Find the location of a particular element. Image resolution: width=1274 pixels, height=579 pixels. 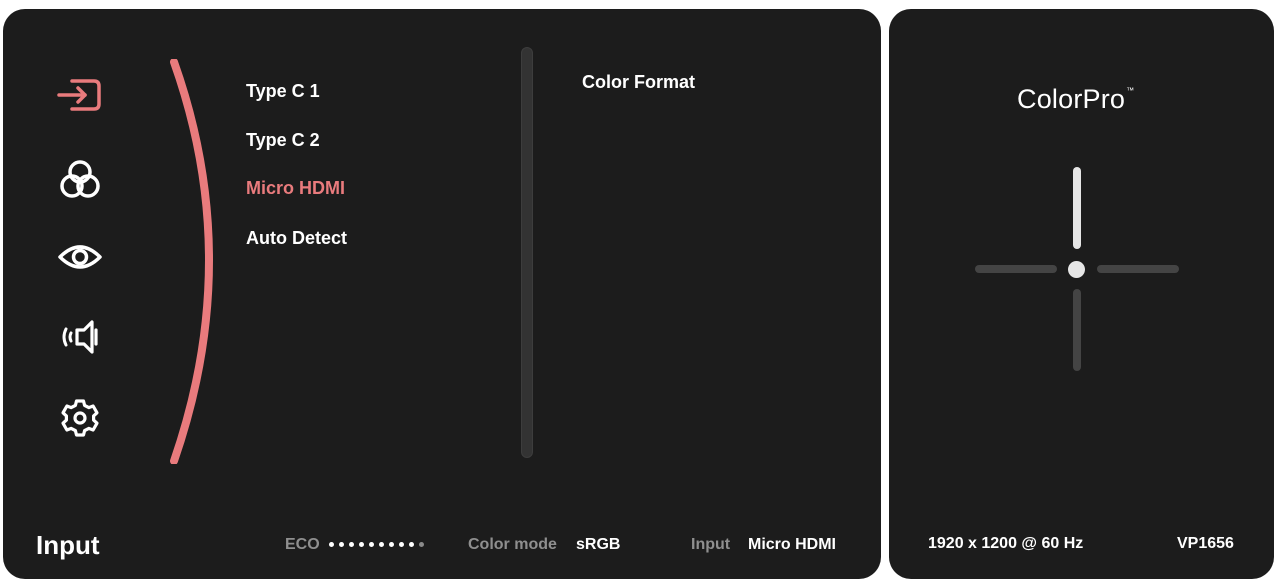

view-mode-icon is located at coordinates (80, 257).